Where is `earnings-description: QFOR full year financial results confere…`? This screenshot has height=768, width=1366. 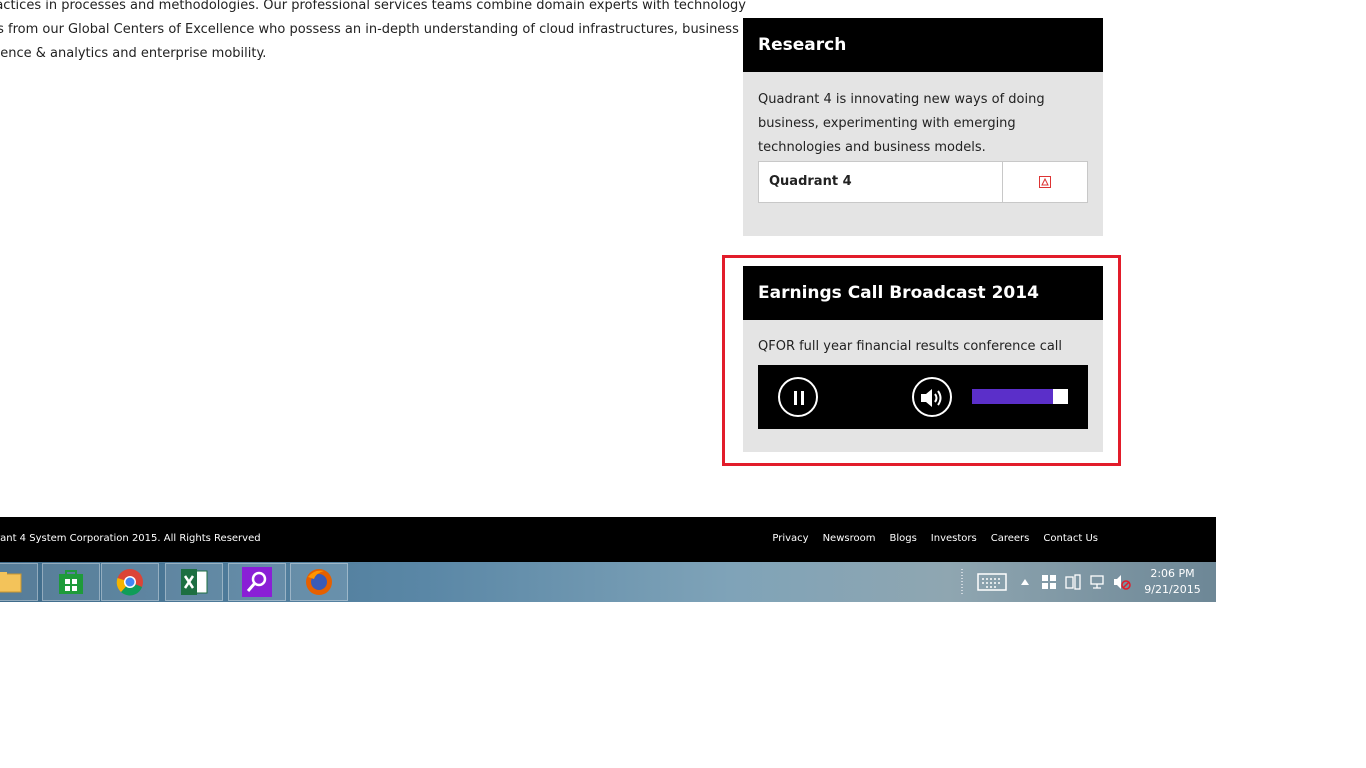 earnings-description: QFOR full year financial results confere… is located at coordinates (910, 346).